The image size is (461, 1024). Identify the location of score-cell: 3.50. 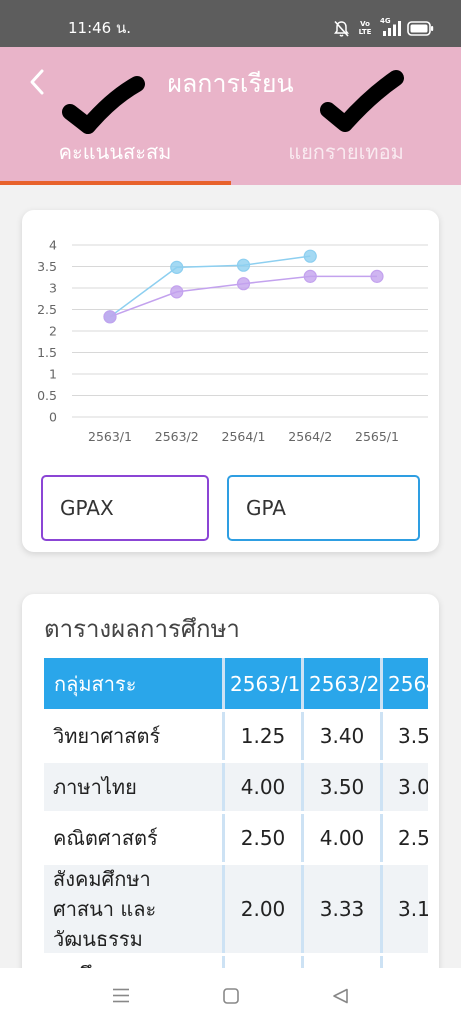
(342, 787).